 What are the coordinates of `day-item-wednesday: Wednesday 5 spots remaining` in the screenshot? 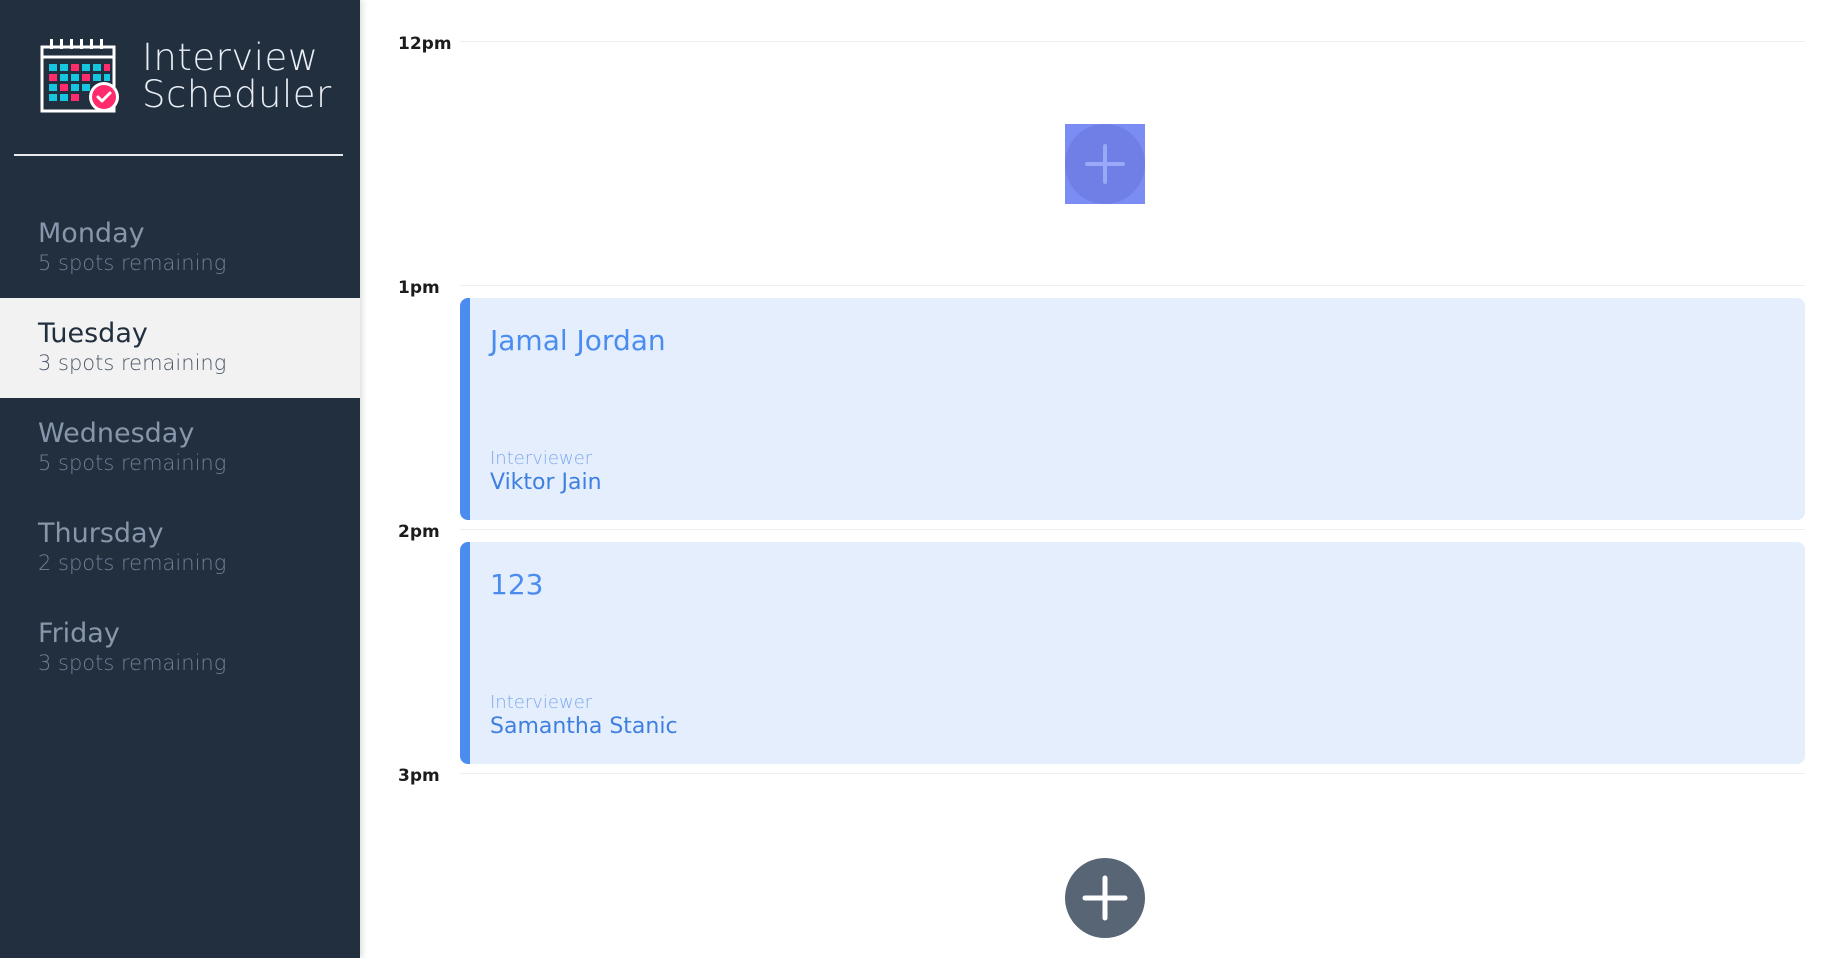 It's located at (180, 448).